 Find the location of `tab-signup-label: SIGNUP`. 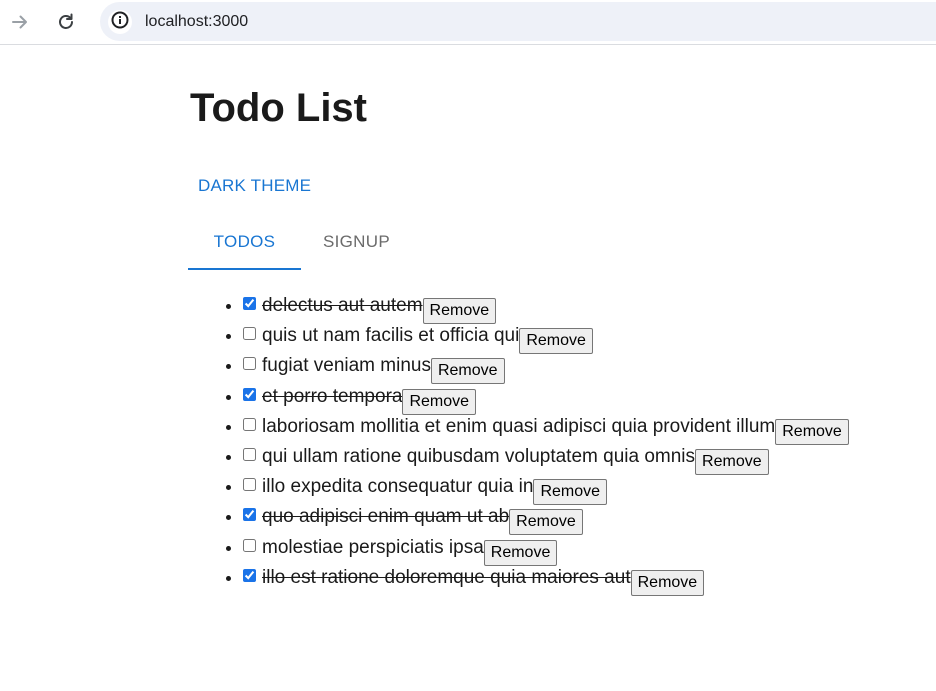

tab-signup-label: SIGNUP is located at coordinates (356, 241).